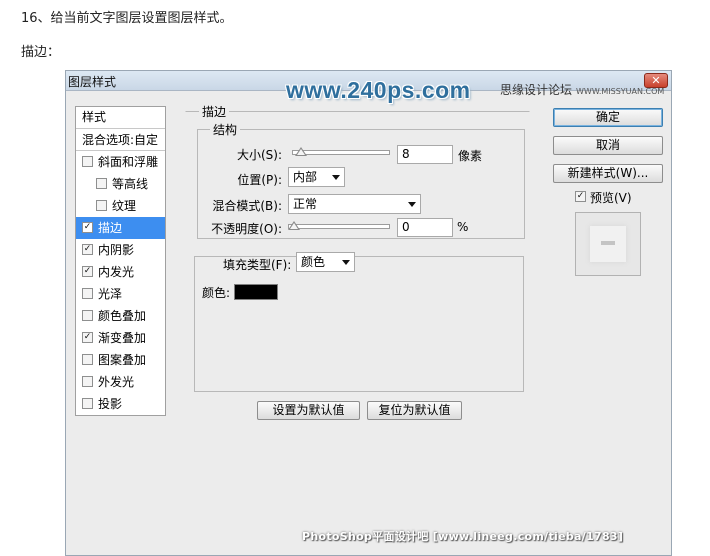 The width and height of the screenshot is (710, 556). What do you see at coordinates (308, 410) in the screenshot?
I see `make-default-button: 设置为默认值` at bounding box center [308, 410].